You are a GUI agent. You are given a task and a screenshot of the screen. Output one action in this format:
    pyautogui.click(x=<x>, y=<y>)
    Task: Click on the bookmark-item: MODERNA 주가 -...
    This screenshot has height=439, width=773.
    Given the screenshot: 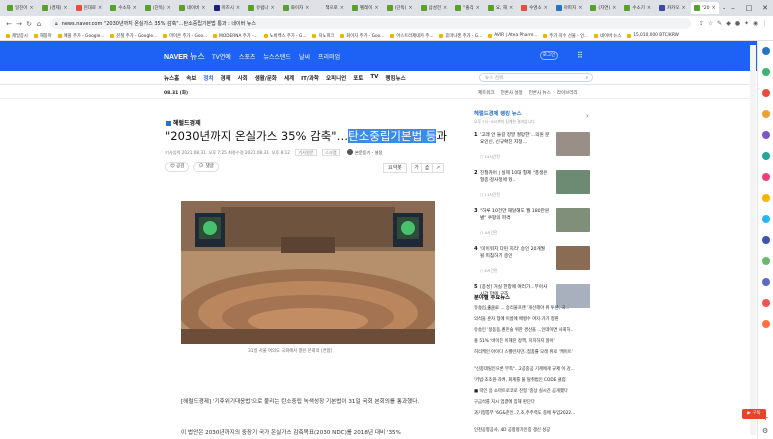 What is the action you would take?
    pyautogui.click(x=235, y=36)
    